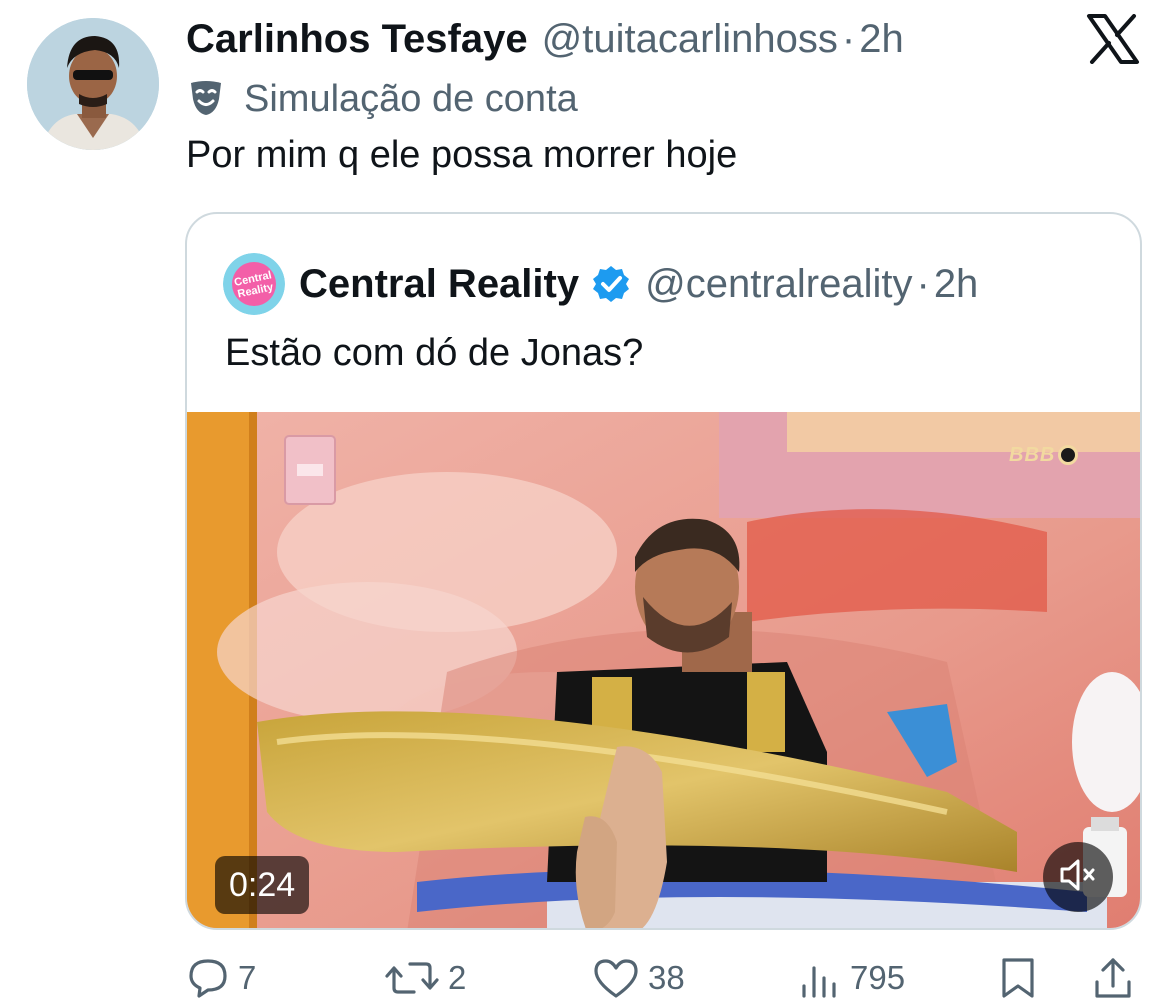 Image resolution: width=1170 pixels, height=1001 pixels. What do you see at coordinates (411, 98) in the screenshot?
I see `account-label-text: Simulação de conta` at bounding box center [411, 98].